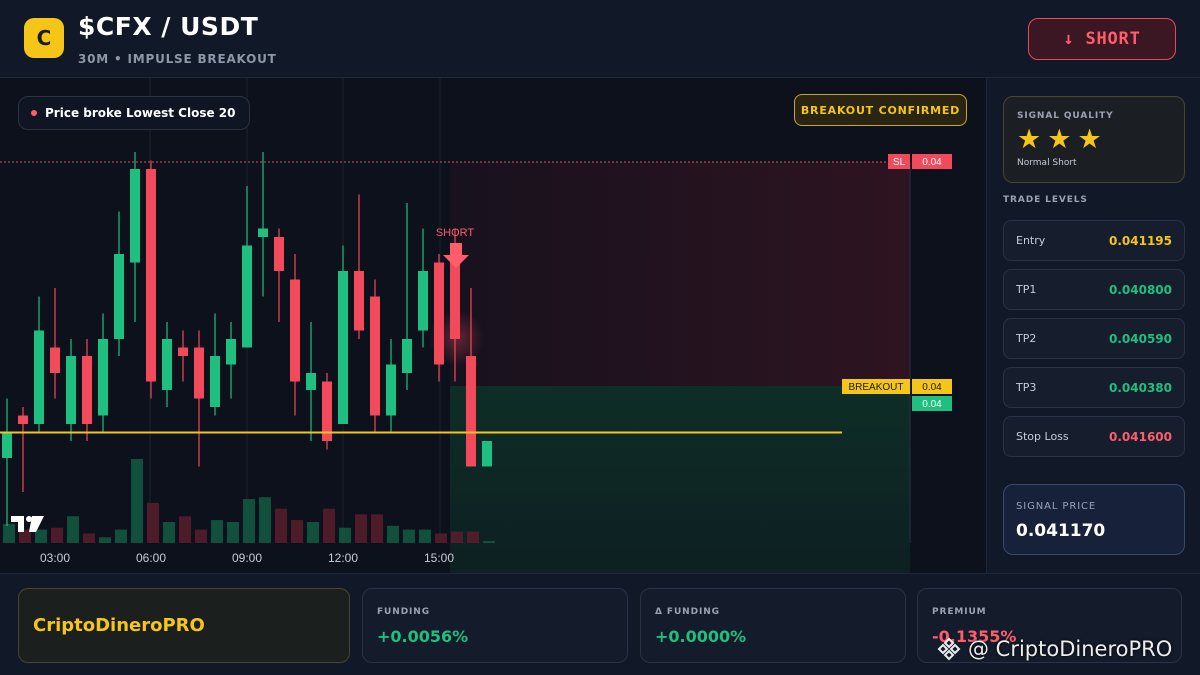 Image resolution: width=1200 pixels, height=675 pixels. Describe the element at coordinates (1140, 436) in the screenshot. I see `level-value: 0.041600` at that location.